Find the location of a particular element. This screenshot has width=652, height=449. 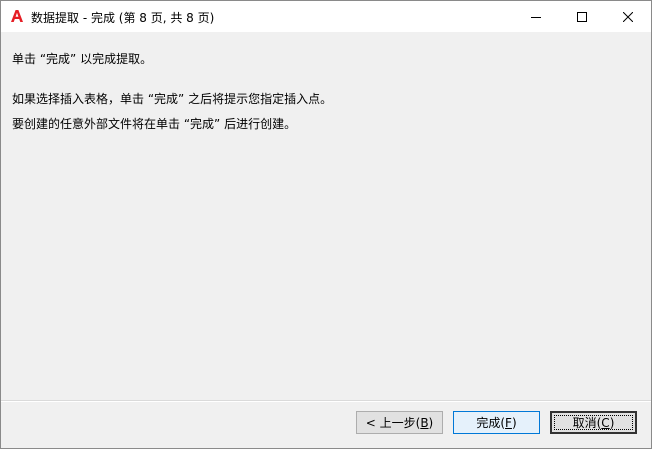

cancel-button: 取消(C) is located at coordinates (593, 422).